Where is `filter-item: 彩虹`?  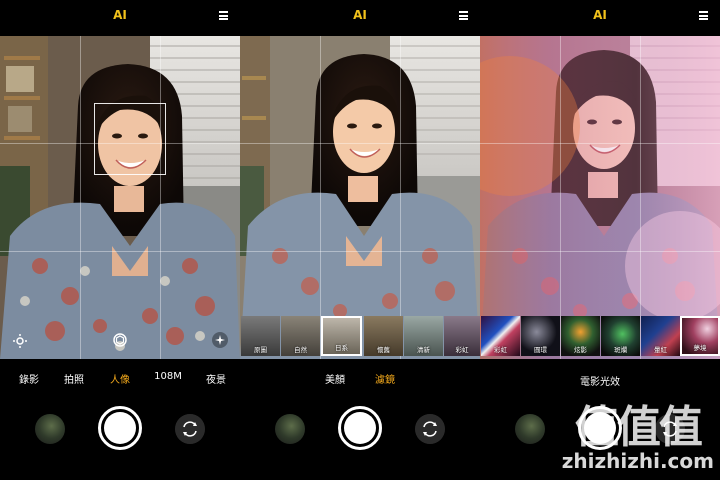 filter-item: 彩虹 is located at coordinates (462, 336).